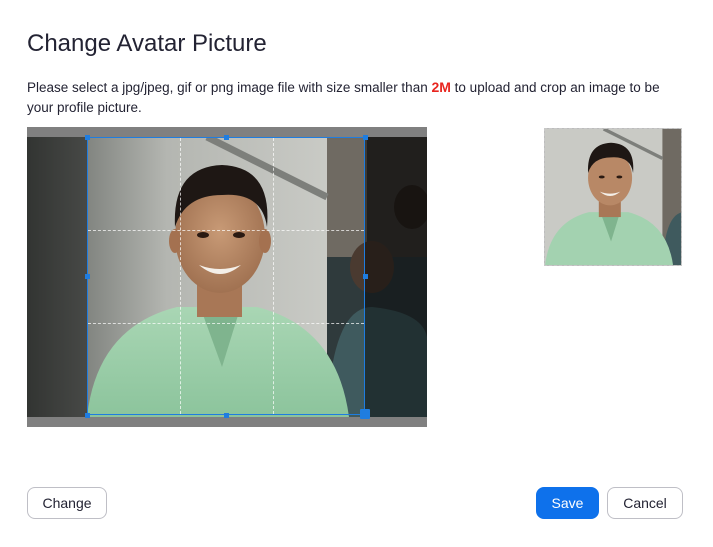  Describe the element at coordinates (57, 277) in the screenshot. I see `crop-shade-left` at that location.